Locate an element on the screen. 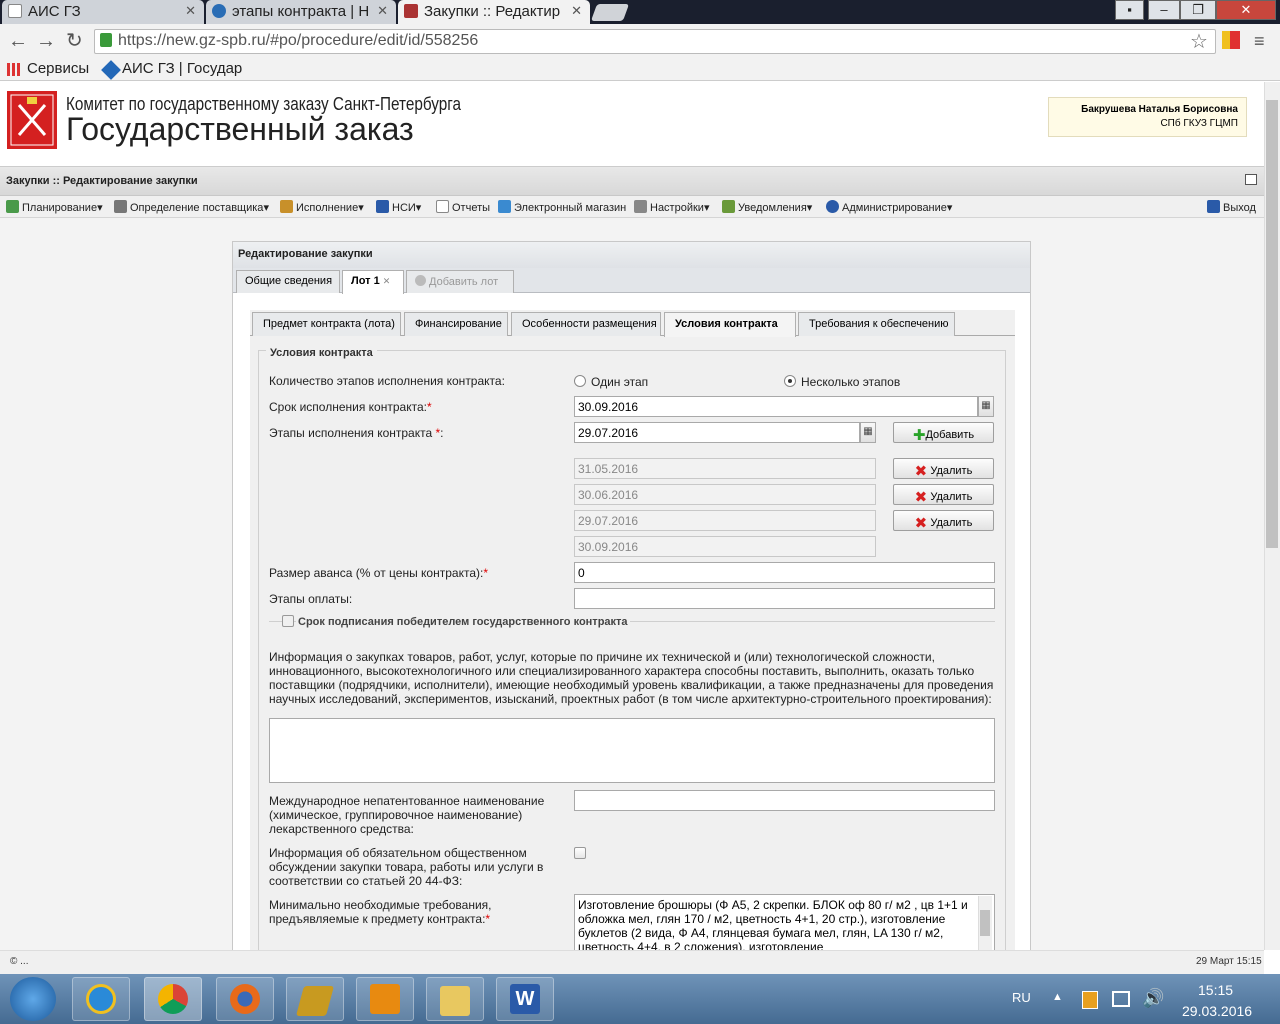 The height and width of the screenshot is (1024, 1280). menu-admin: Администрирование▾ is located at coordinates (889, 207).